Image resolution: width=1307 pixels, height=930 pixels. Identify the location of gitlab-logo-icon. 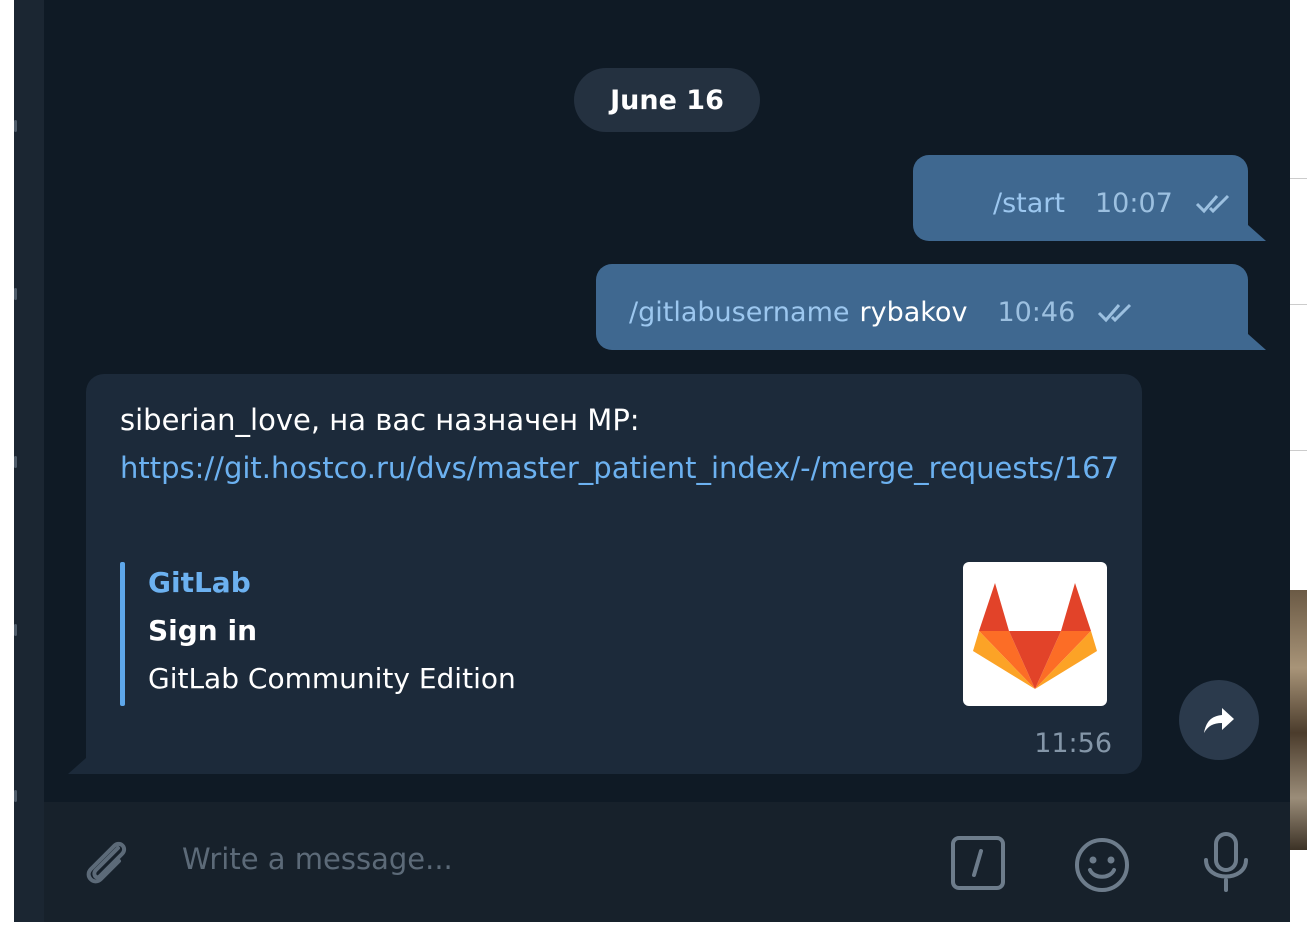
(1035, 634).